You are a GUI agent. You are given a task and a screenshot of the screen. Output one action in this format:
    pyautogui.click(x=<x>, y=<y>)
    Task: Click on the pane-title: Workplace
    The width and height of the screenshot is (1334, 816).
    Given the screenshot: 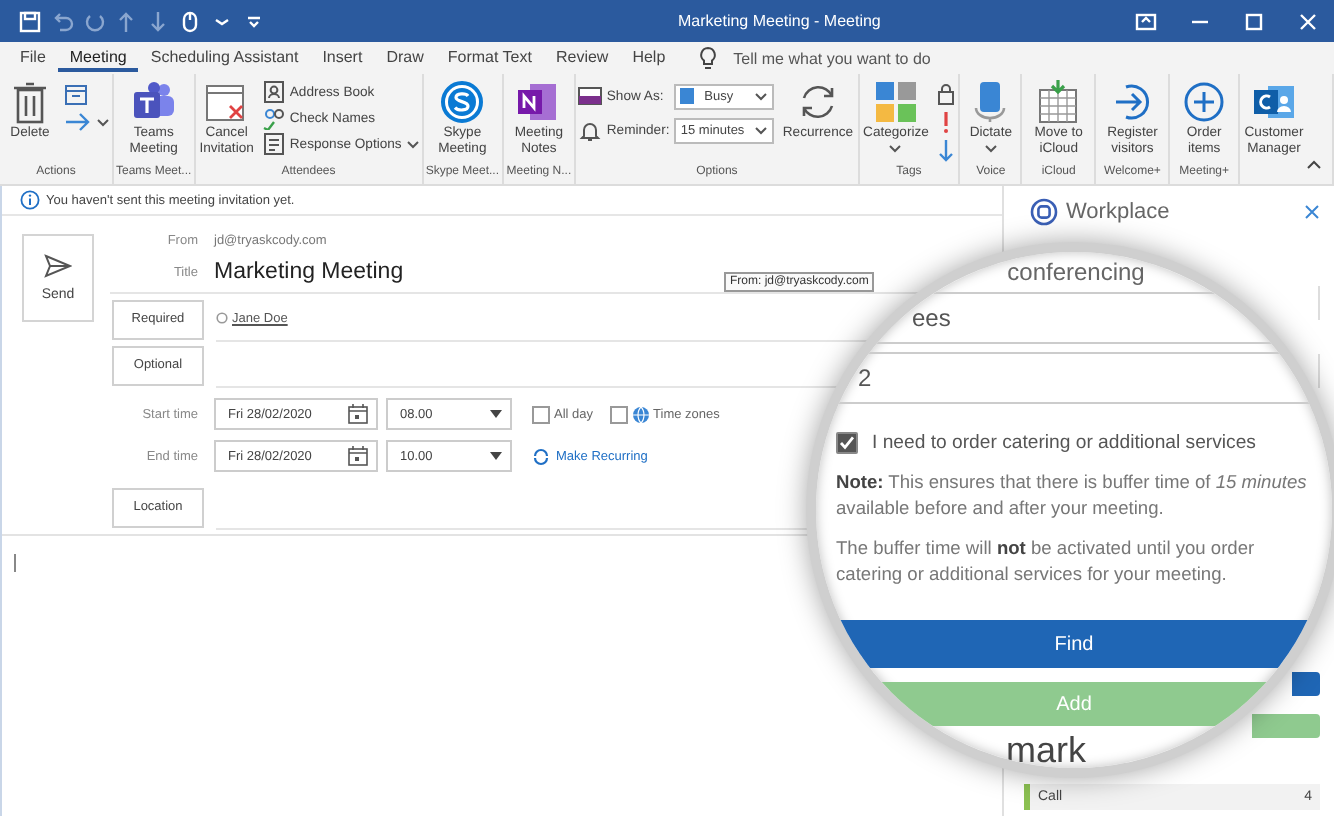 What is the action you would take?
    pyautogui.click(x=1119, y=212)
    